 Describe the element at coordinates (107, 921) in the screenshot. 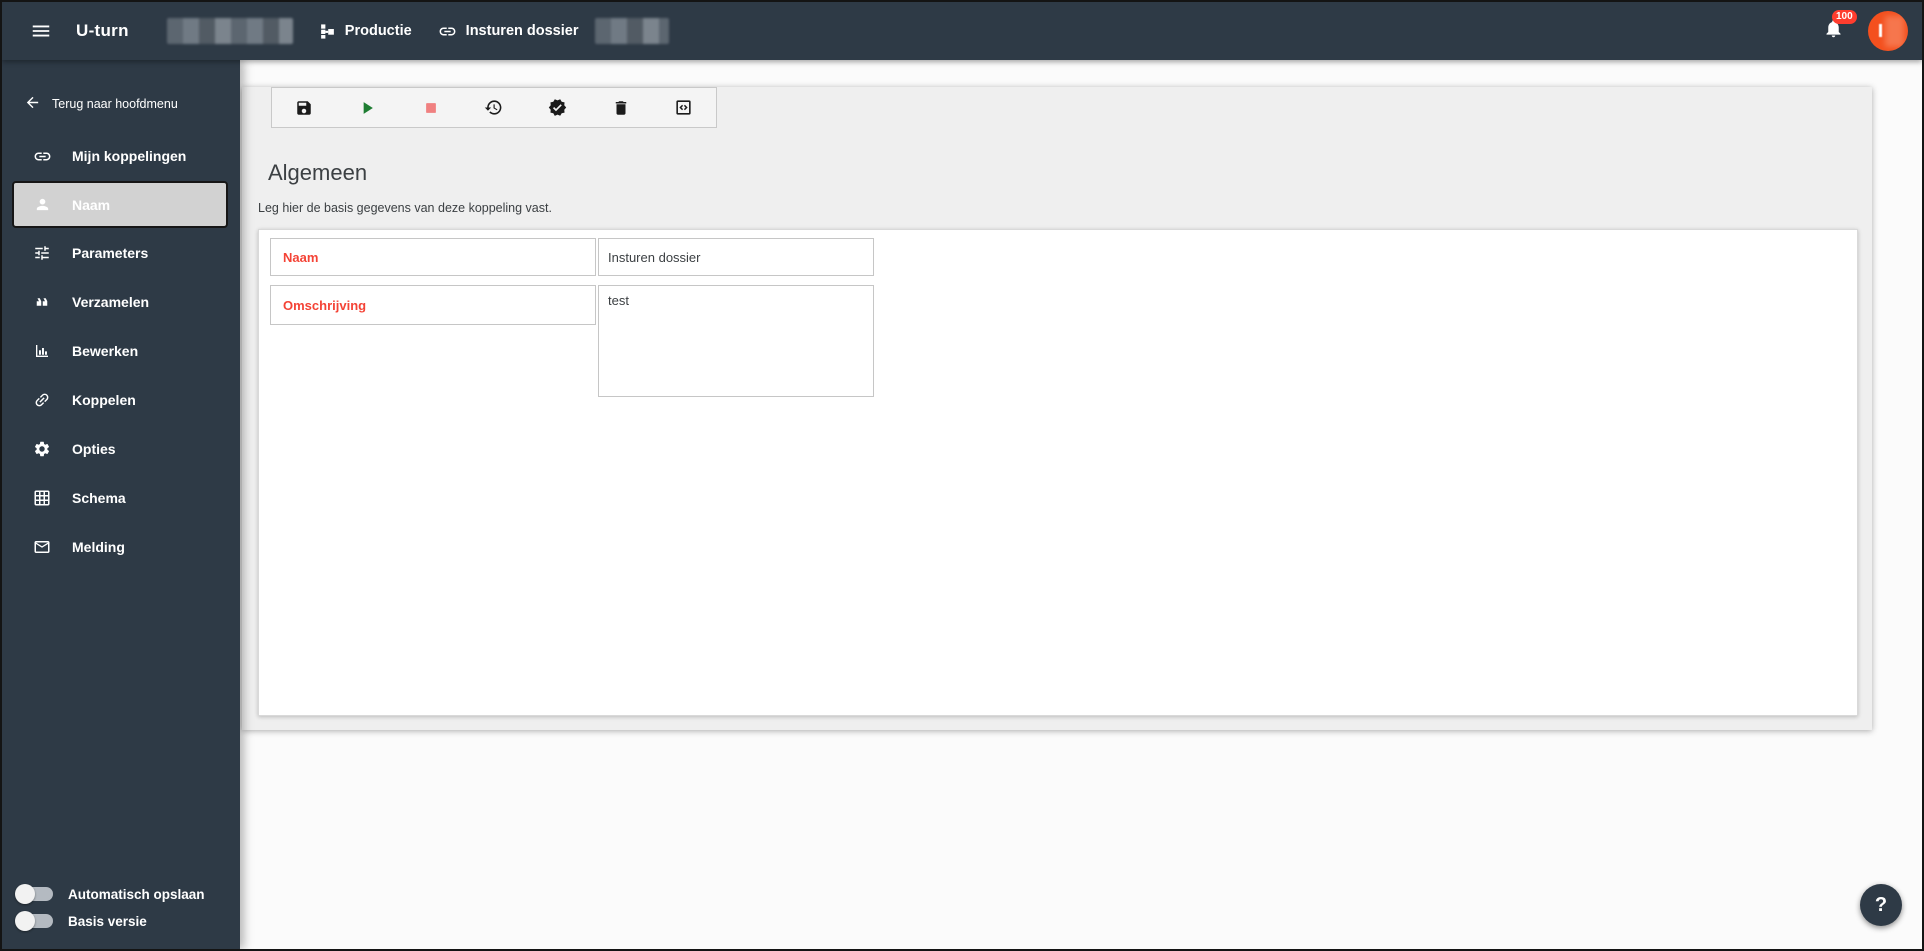

I see `toggle-label: Basis versie` at that location.